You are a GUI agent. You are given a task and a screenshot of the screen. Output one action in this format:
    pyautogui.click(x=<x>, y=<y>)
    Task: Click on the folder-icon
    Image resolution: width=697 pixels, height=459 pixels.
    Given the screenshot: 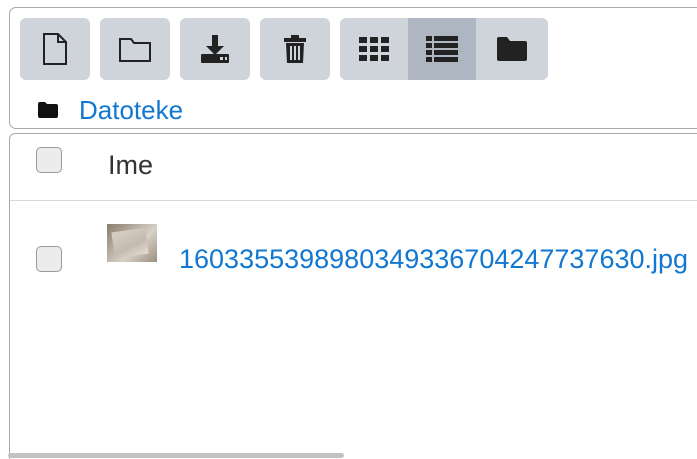 What is the action you would take?
    pyautogui.click(x=48, y=110)
    